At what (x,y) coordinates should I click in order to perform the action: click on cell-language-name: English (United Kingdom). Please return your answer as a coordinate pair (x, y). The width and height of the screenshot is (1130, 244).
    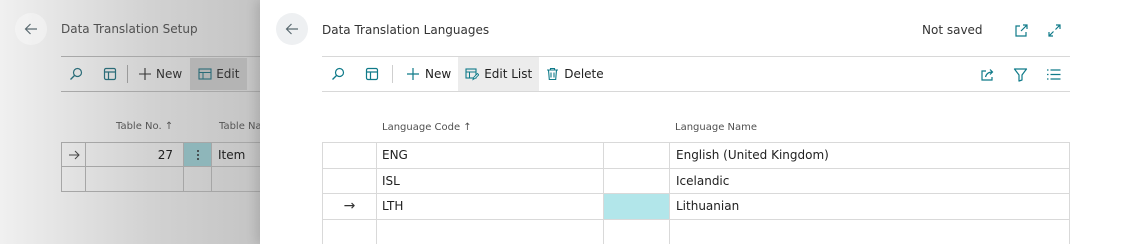
    Looking at the image, I should click on (869, 155).